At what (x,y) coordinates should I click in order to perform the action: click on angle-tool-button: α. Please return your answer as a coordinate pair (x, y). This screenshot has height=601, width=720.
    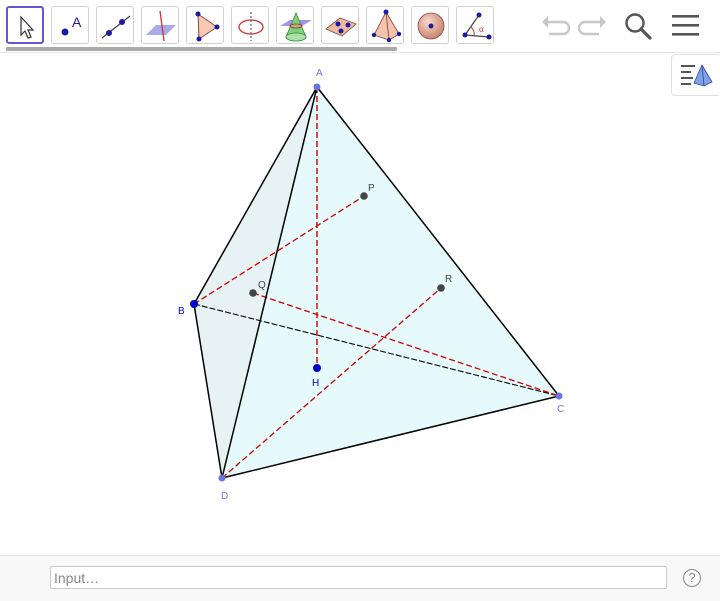
    Looking at the image, I should click on (475, 25).